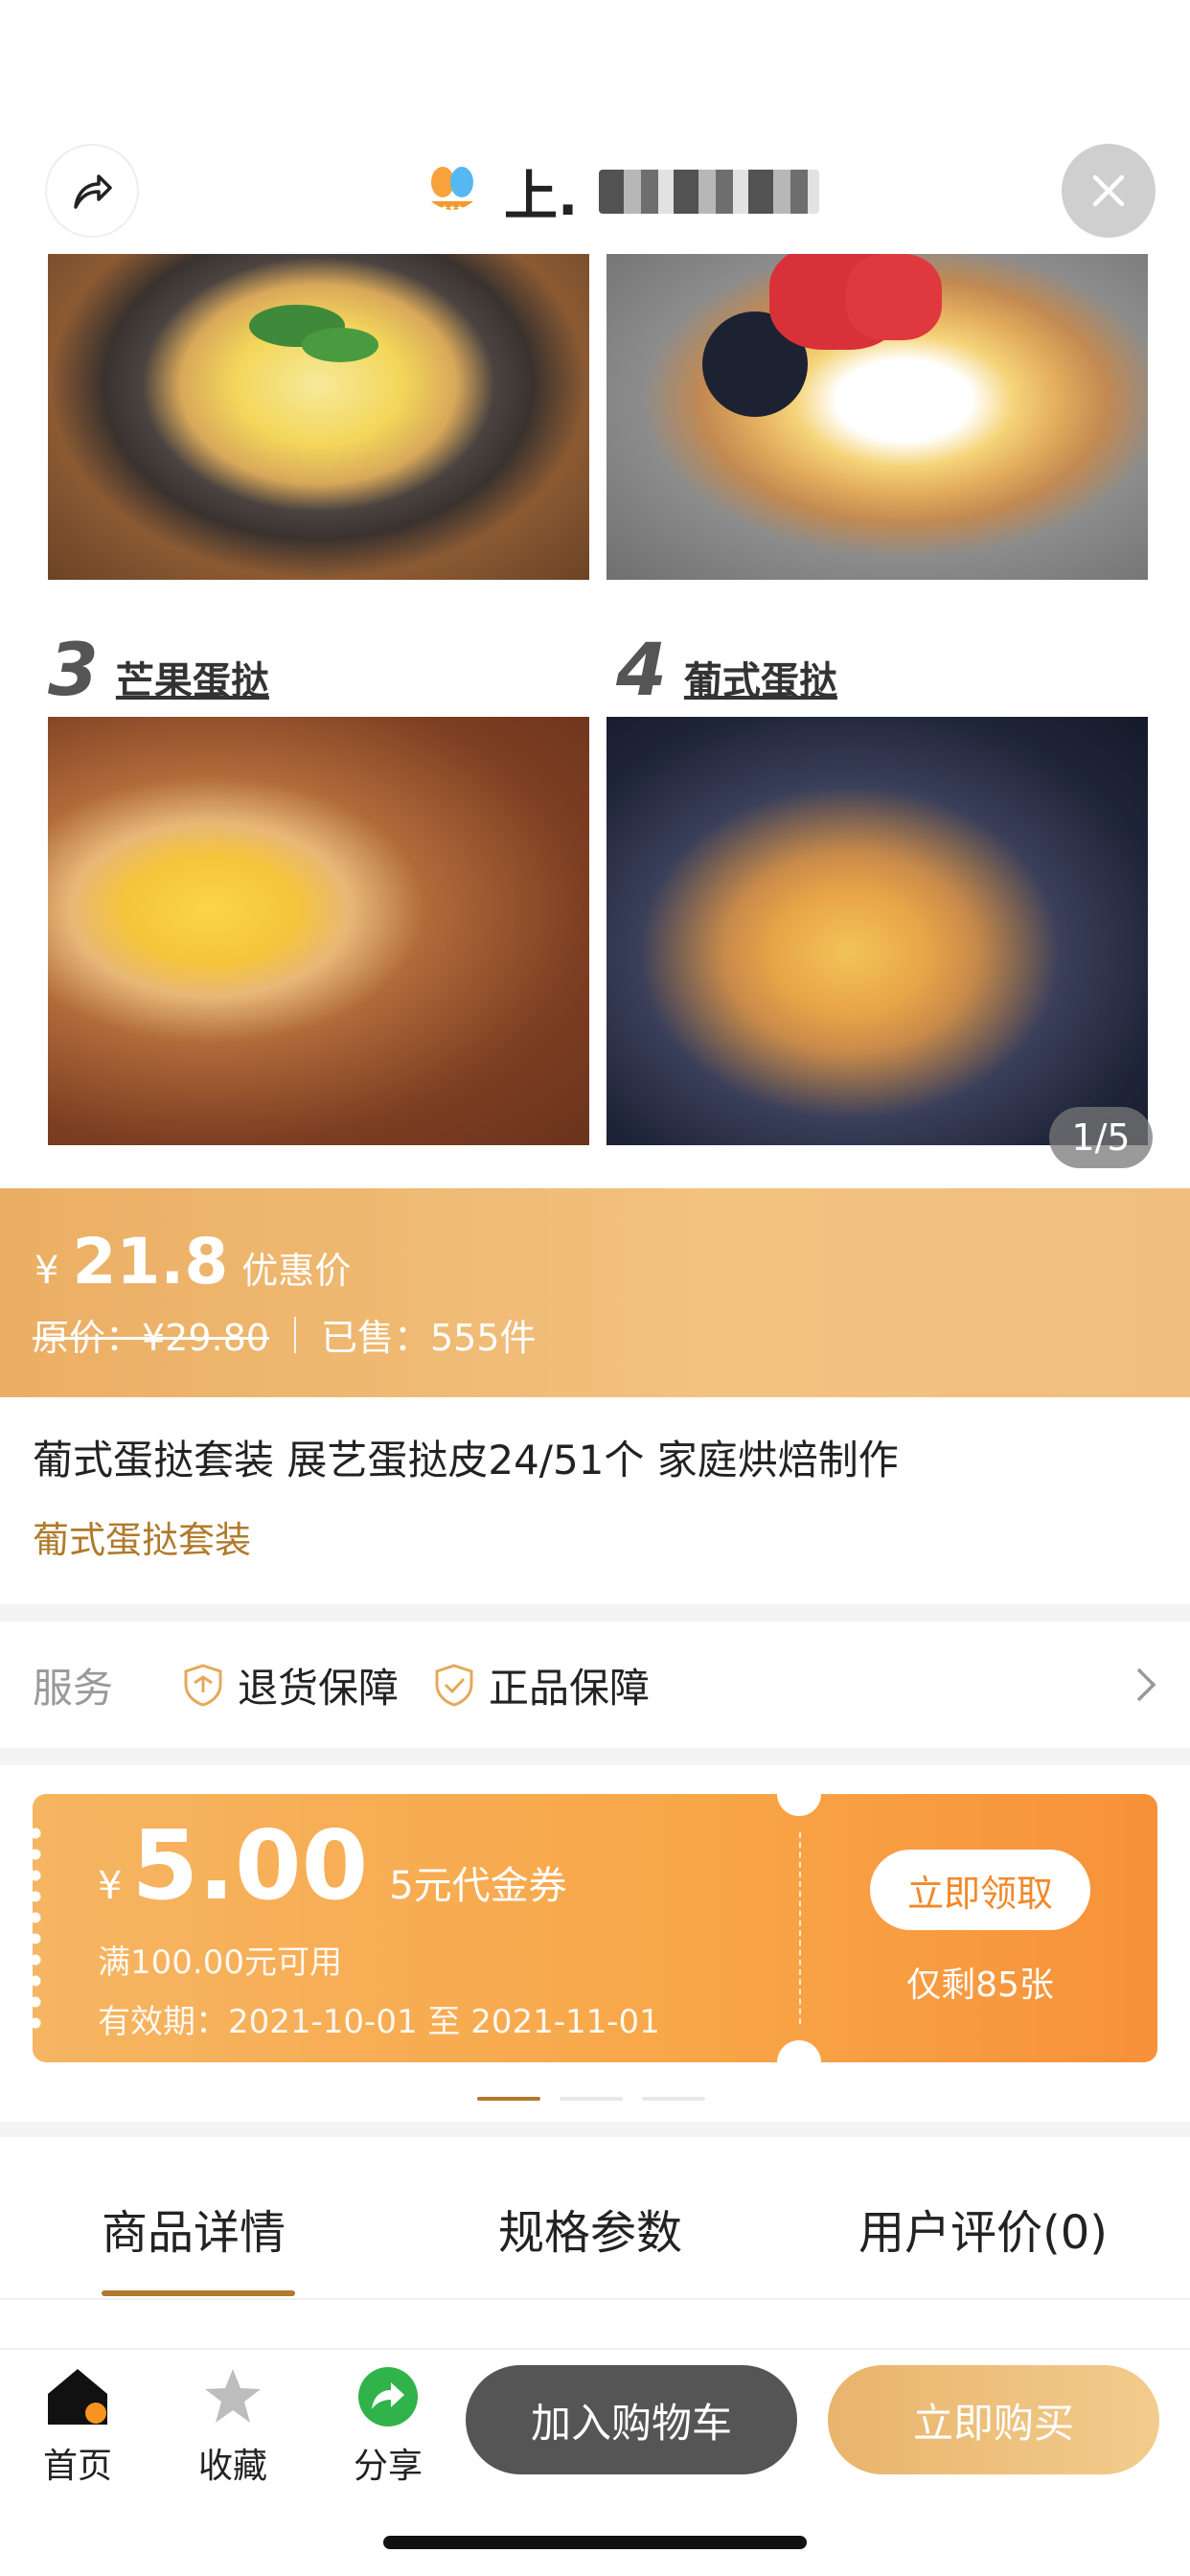 The width and height of the screenshot is (1190, 2576). Describe the element at coordinates (47, 1271) in the screenshot. I see `currency-symbol: ¥` at that location.